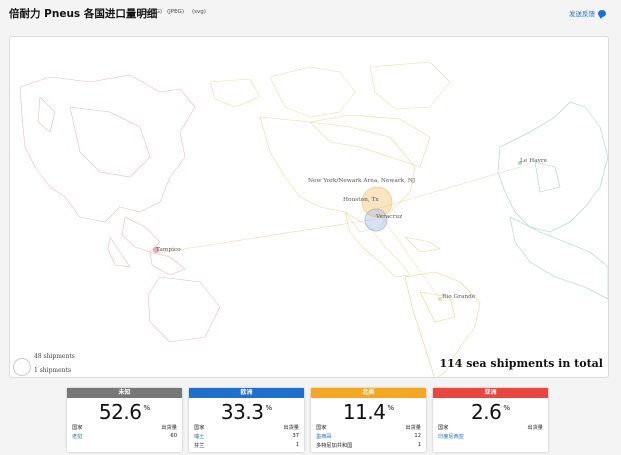 This screenshot has width=621, height=455. Describe the element at coordinates (521, 363) in the screenshot. I see `total-shipments-label: 114 sea shipments in total` at that location.